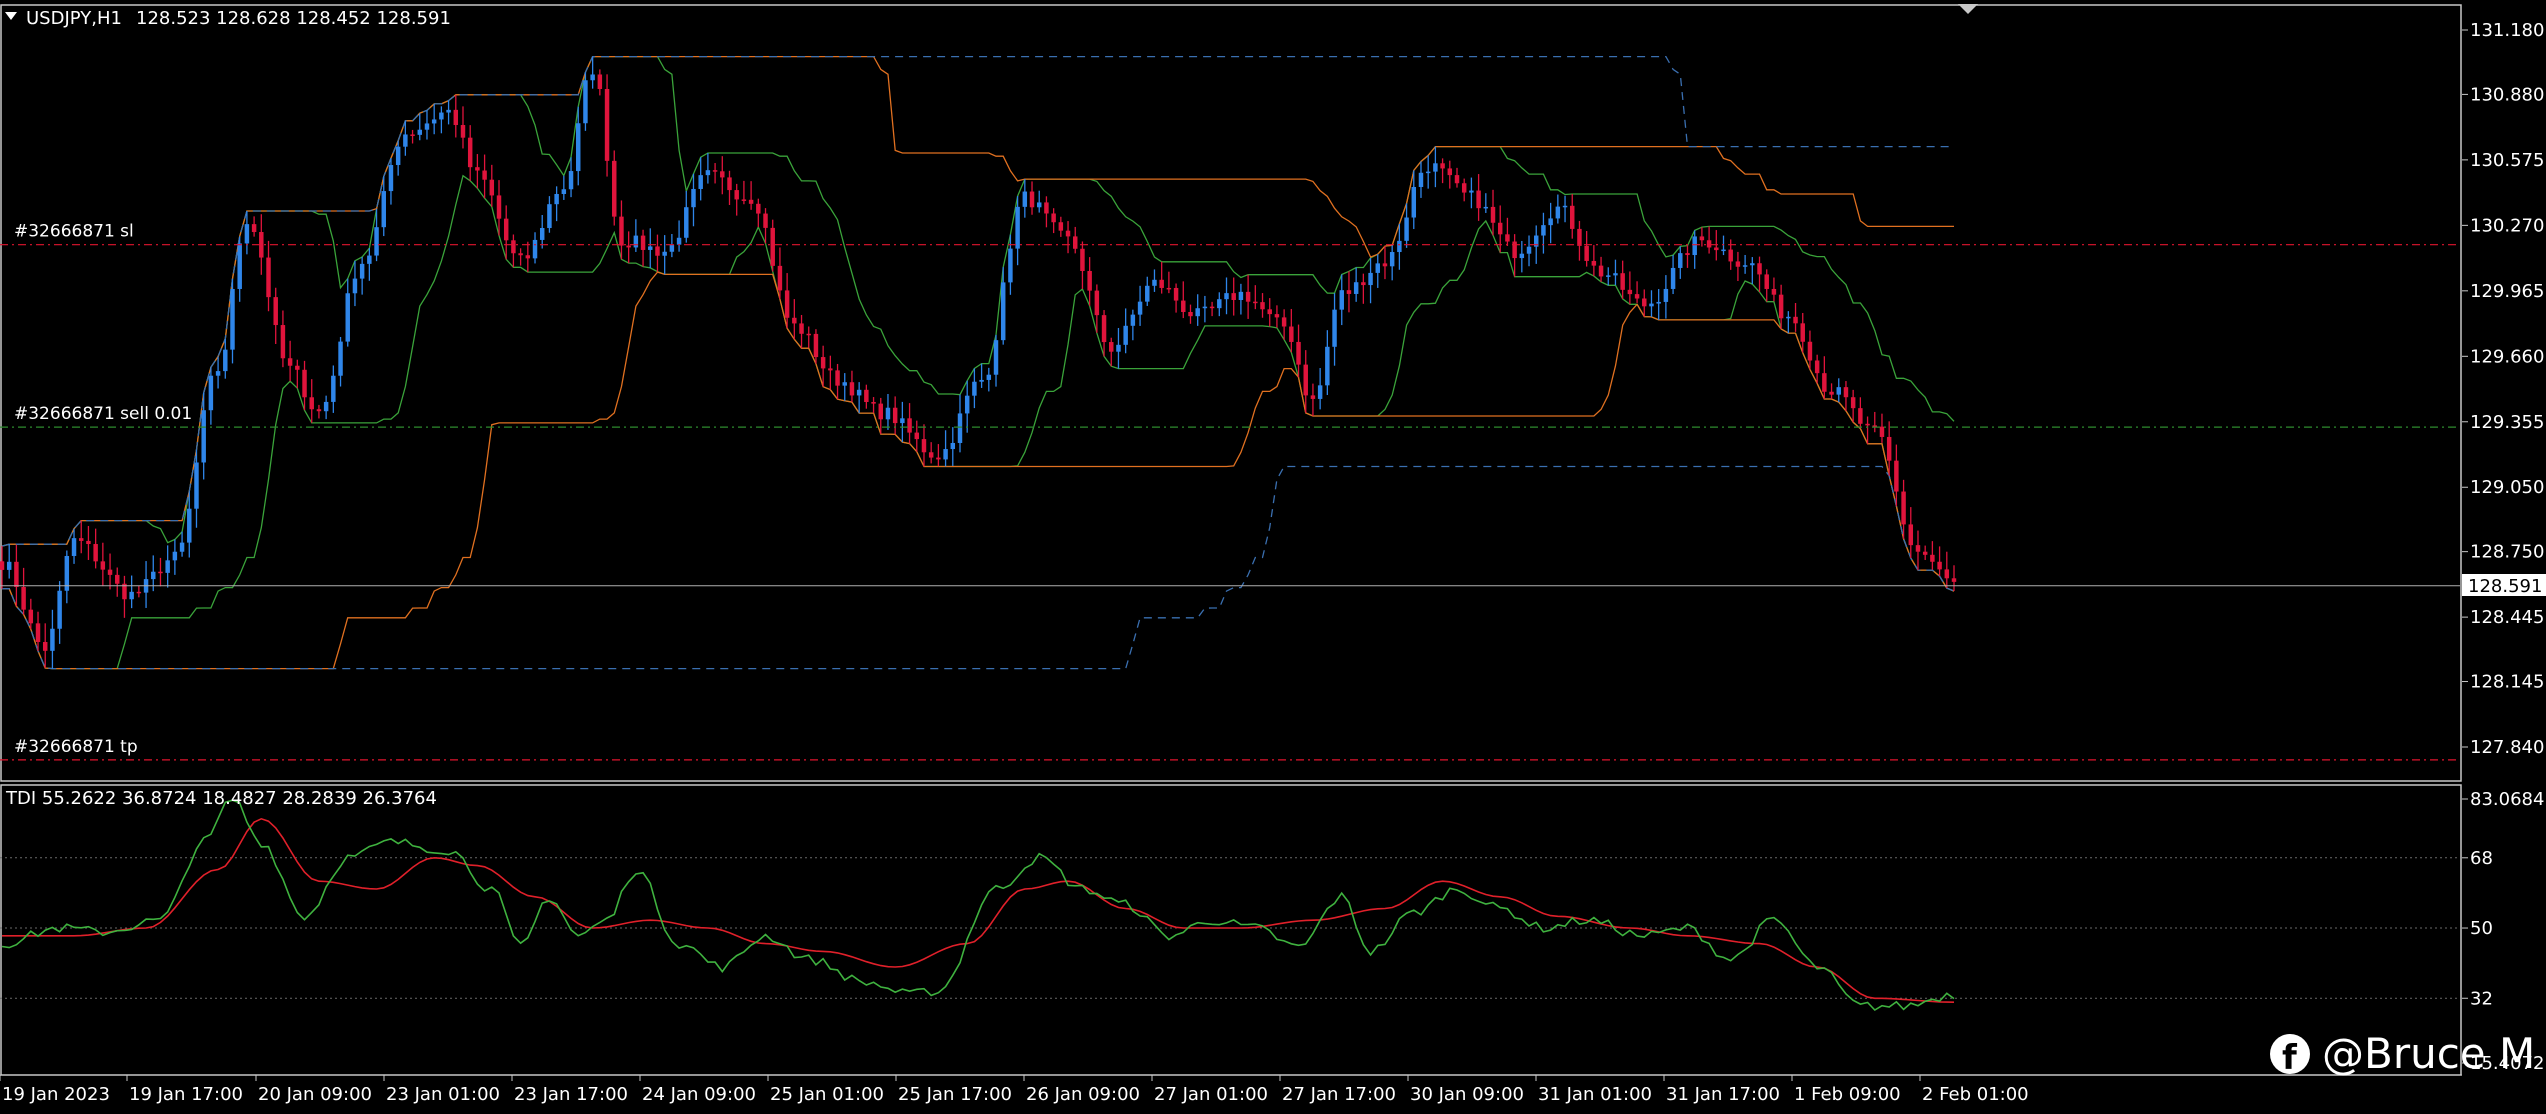 Image resolution: width=2546 pixels, height=1114 pixels. What do you see at coordinates (11, 16) in the screenshot?
I see `collapse-triangle-icon` at bounding box center [11, 16].